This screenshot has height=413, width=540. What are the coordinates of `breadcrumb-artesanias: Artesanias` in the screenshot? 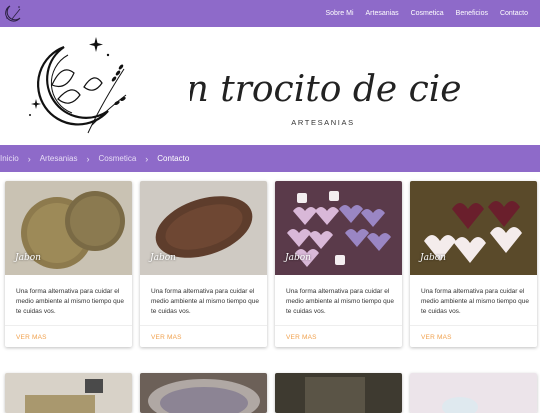 It's located at (59, 158).